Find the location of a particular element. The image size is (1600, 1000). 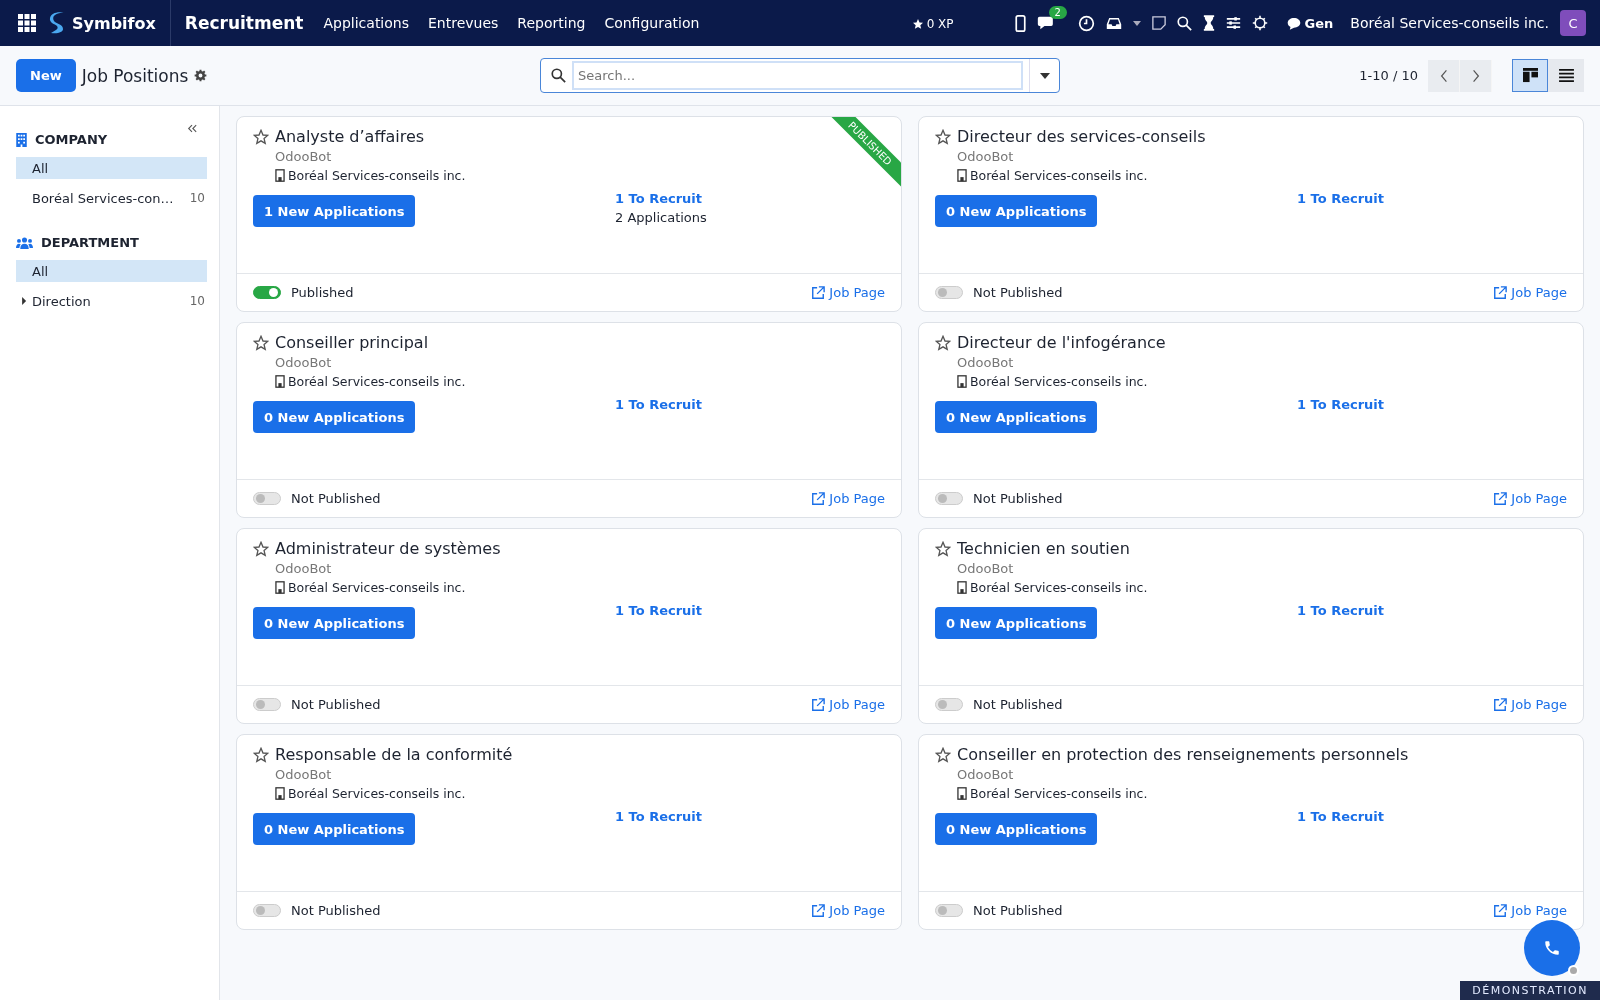

hourglass-icon is located at coordinates (1208, 23).